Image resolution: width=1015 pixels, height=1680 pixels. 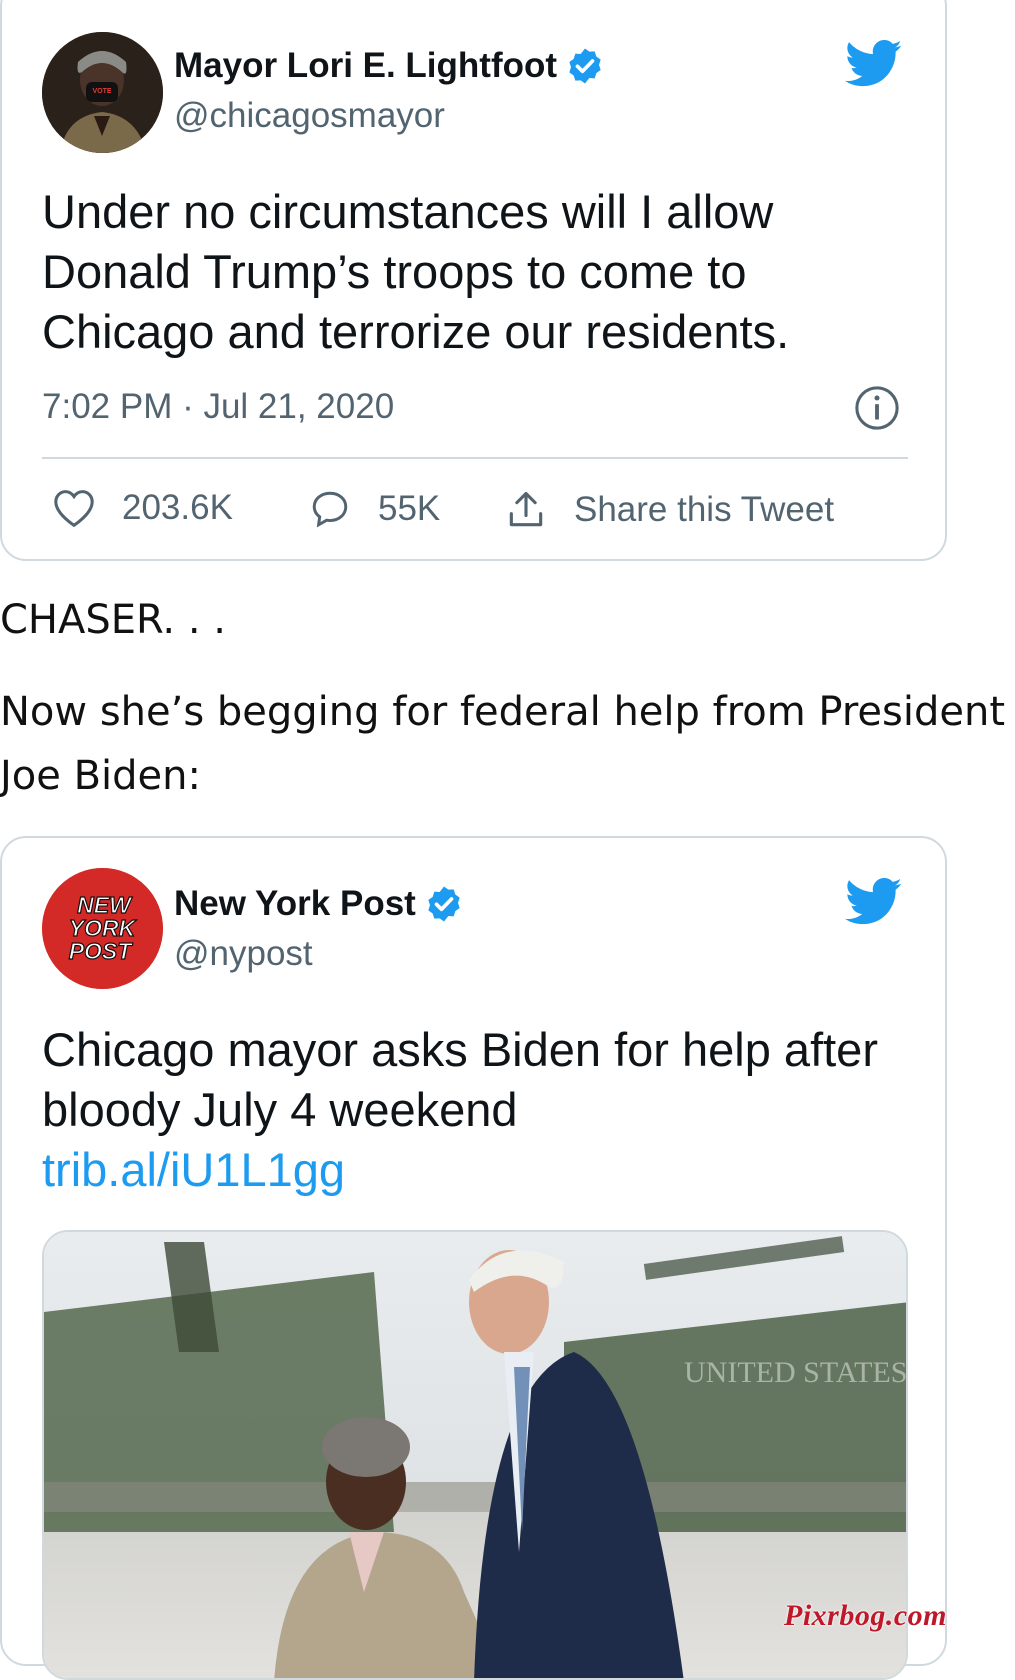 I want to click on caption-line-3: Joe Biden:, so click(x=100, y=776).